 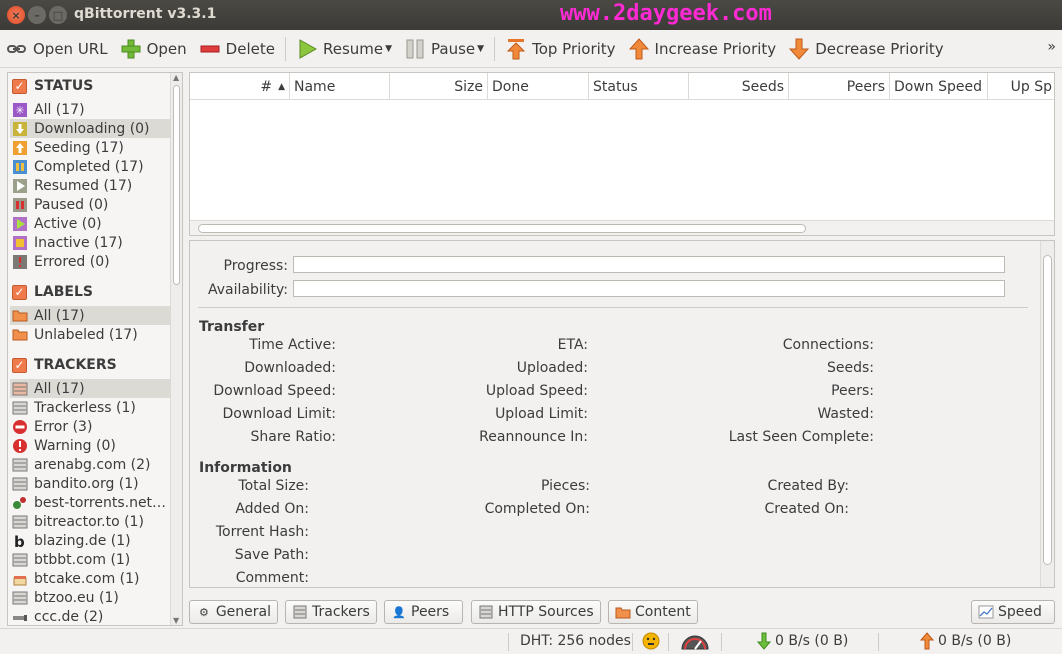 What do you see at coordinates (439, 86) in the screenshot?
I see `col-size: Size` at bounding box center [439, 86].